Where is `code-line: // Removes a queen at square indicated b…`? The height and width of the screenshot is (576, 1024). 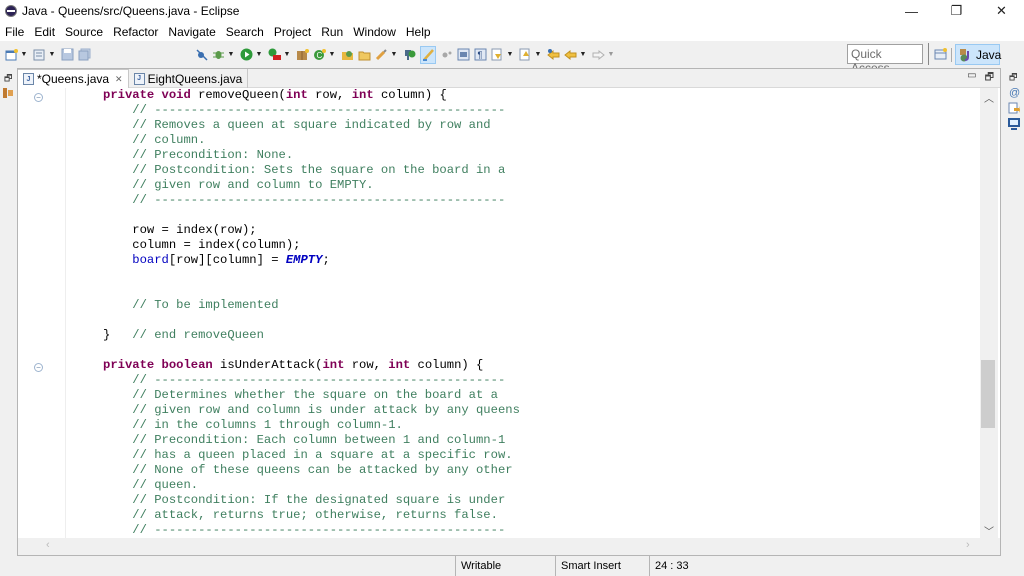 code-line: // Removes a queen at square indicated b… is located at coordinates (543, 125).